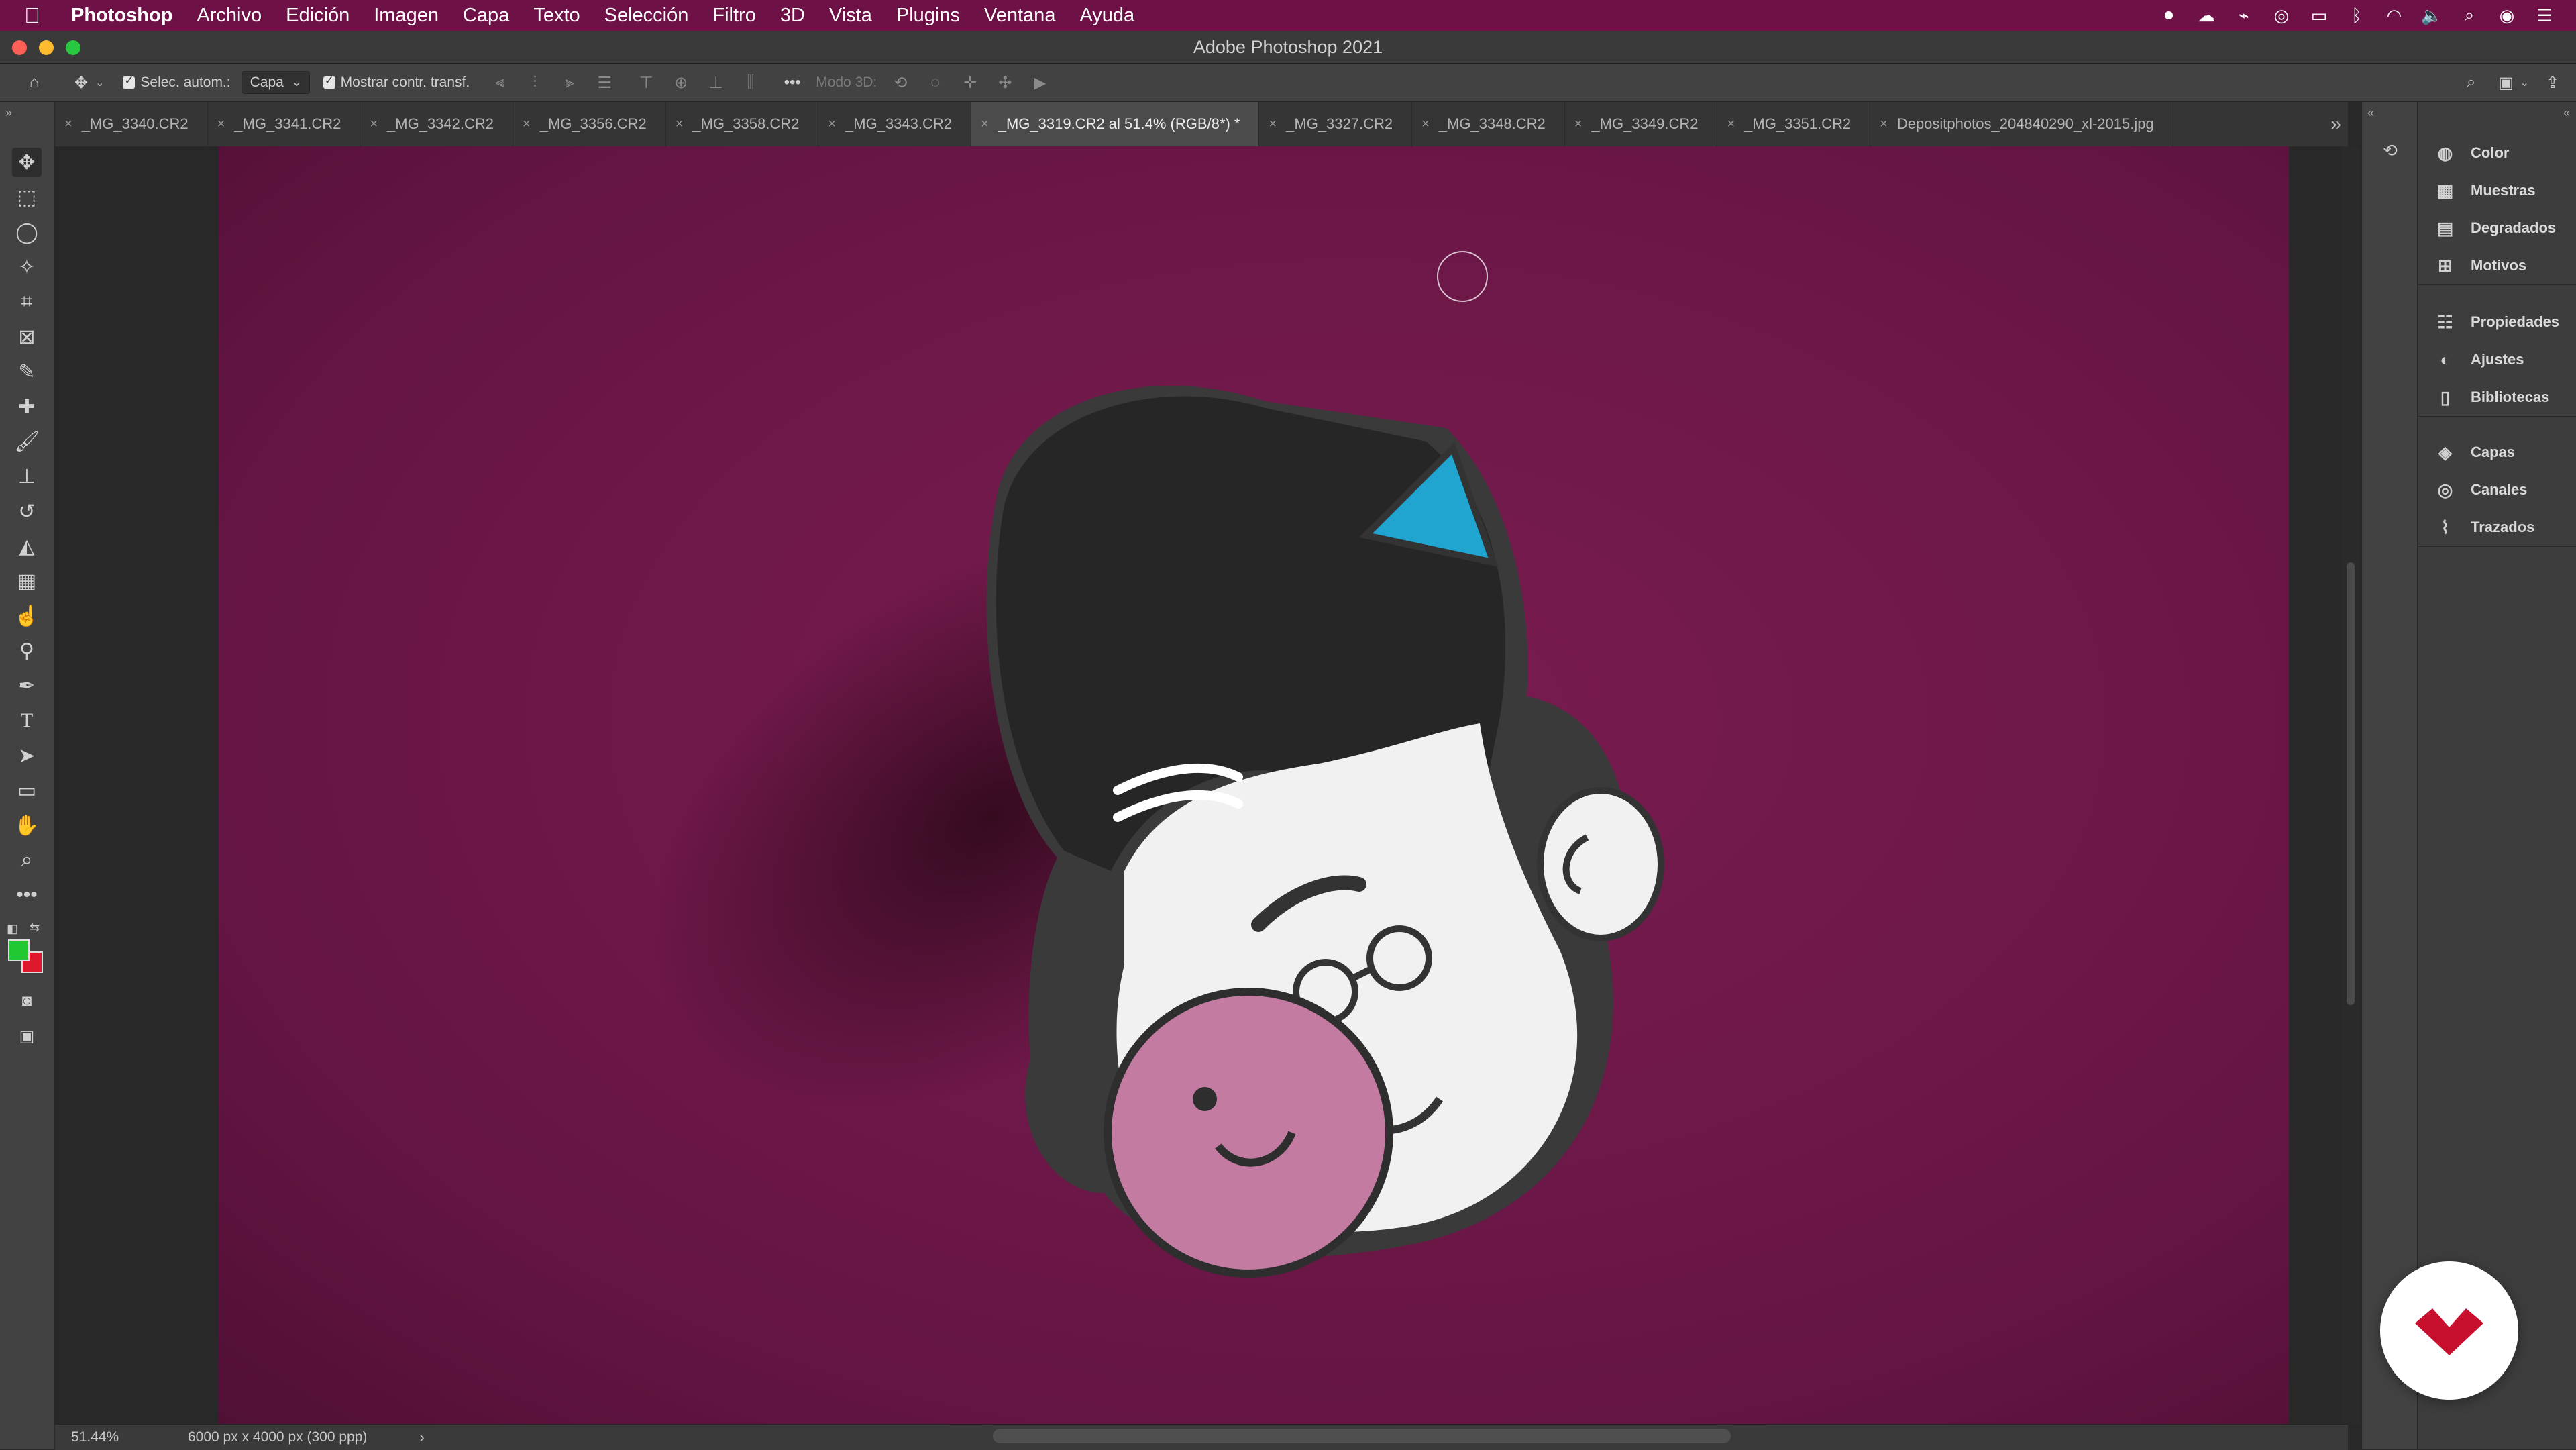 Image resolution: width=2576 pixels, height=1450 pixels. I want to click on brush-tool-icon: 🖌, so click(27, 441).